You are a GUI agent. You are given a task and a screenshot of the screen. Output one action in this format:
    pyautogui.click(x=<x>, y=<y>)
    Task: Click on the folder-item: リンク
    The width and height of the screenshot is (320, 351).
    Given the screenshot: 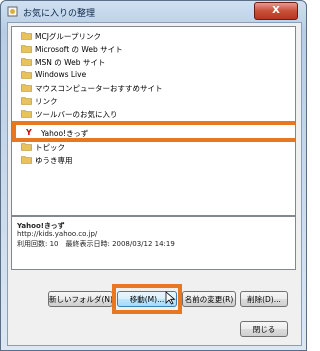 What is the action you would take?
    pyautogui.click(x=153, y=101)
    